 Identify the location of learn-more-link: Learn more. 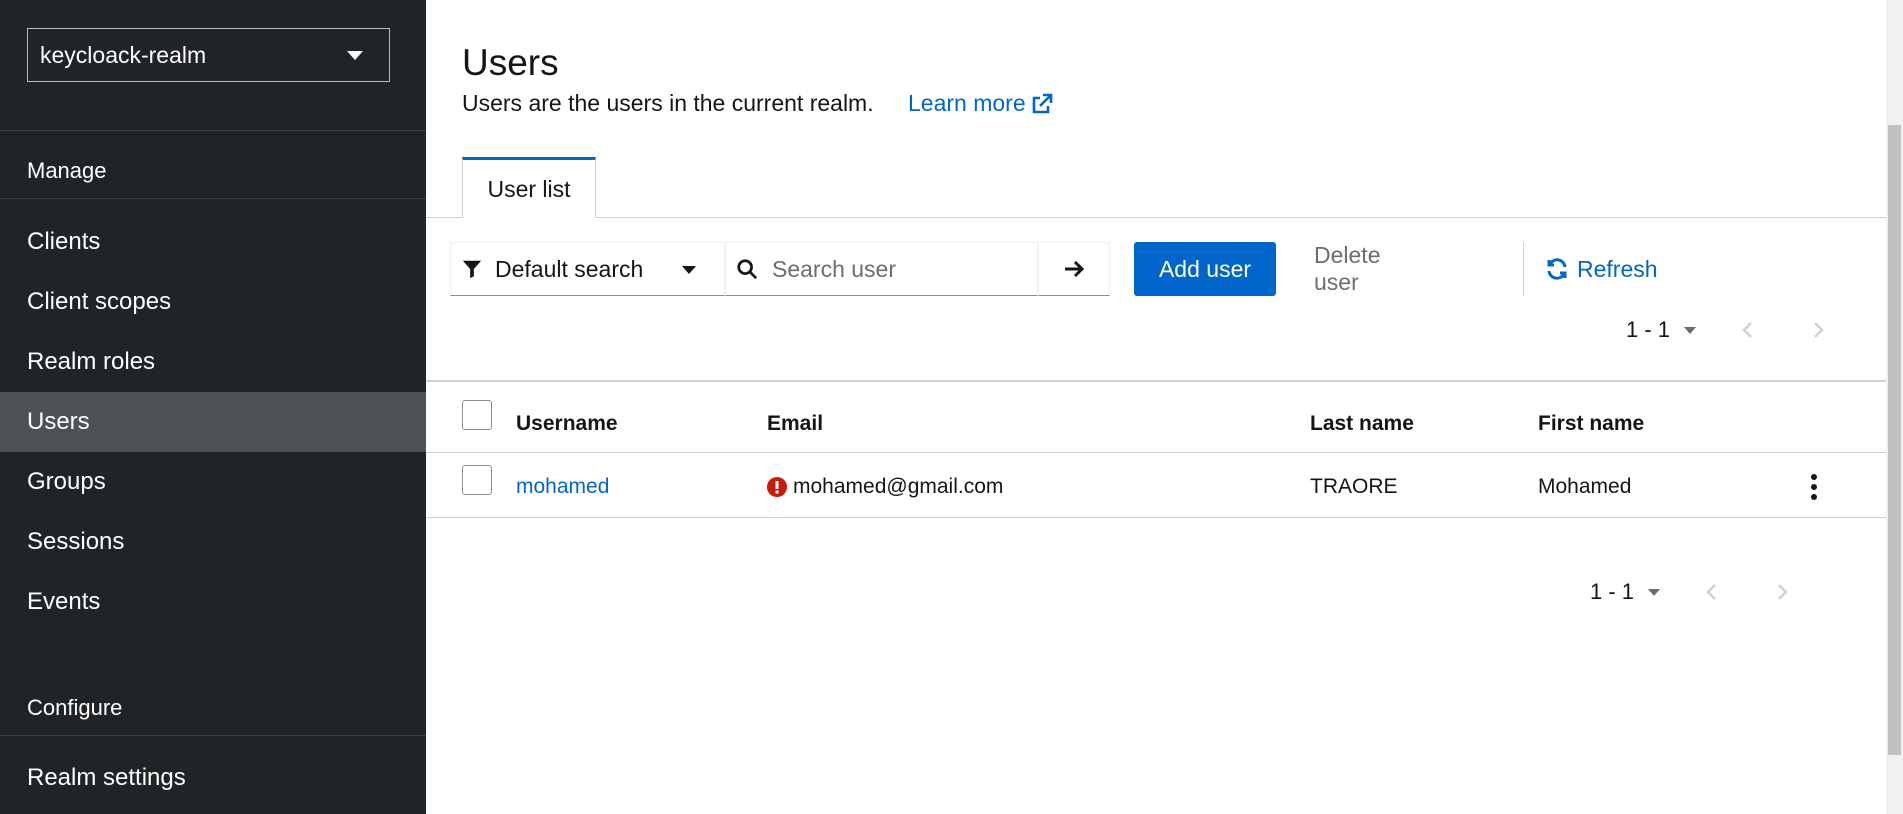
(981, 103).